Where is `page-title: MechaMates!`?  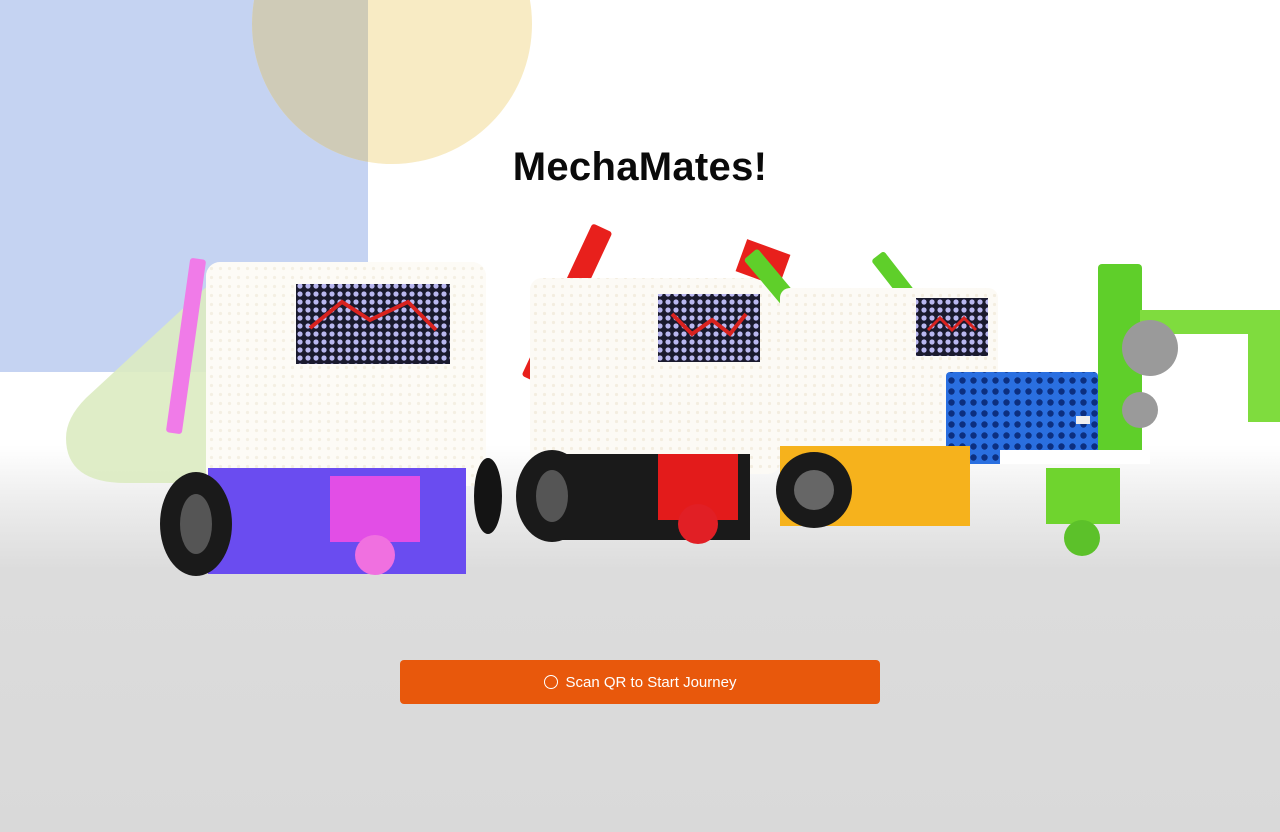 page-title: MechaMates! is located at coordinates (640, 166).